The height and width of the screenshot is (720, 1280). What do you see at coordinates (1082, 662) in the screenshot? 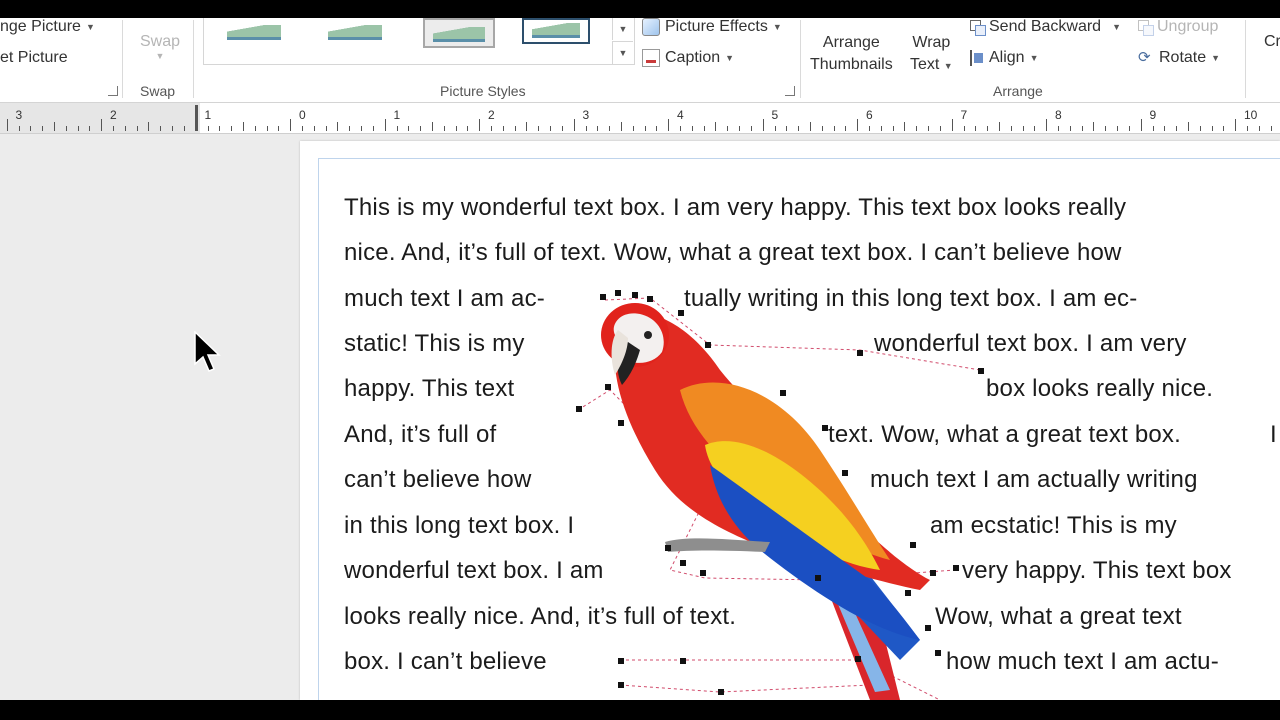
I see `text-line: how much text I am actu-` at bounding box center [1082, 662].